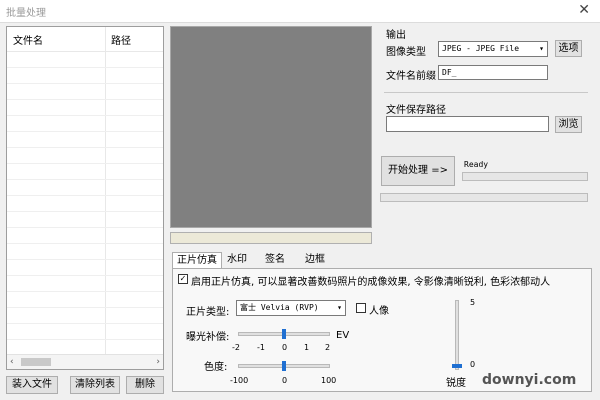 The height and width of the screenshot is (400, 600). I want to click on checkmark-icon: ✓, so click(183, 278).